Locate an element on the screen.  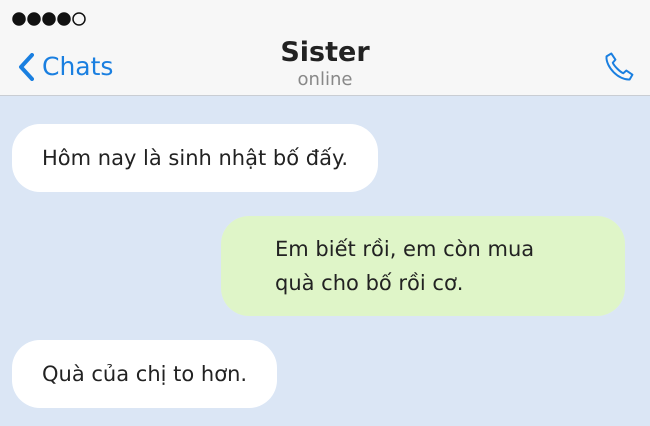
contact-name: Sister is located at coordinates (325, 53).